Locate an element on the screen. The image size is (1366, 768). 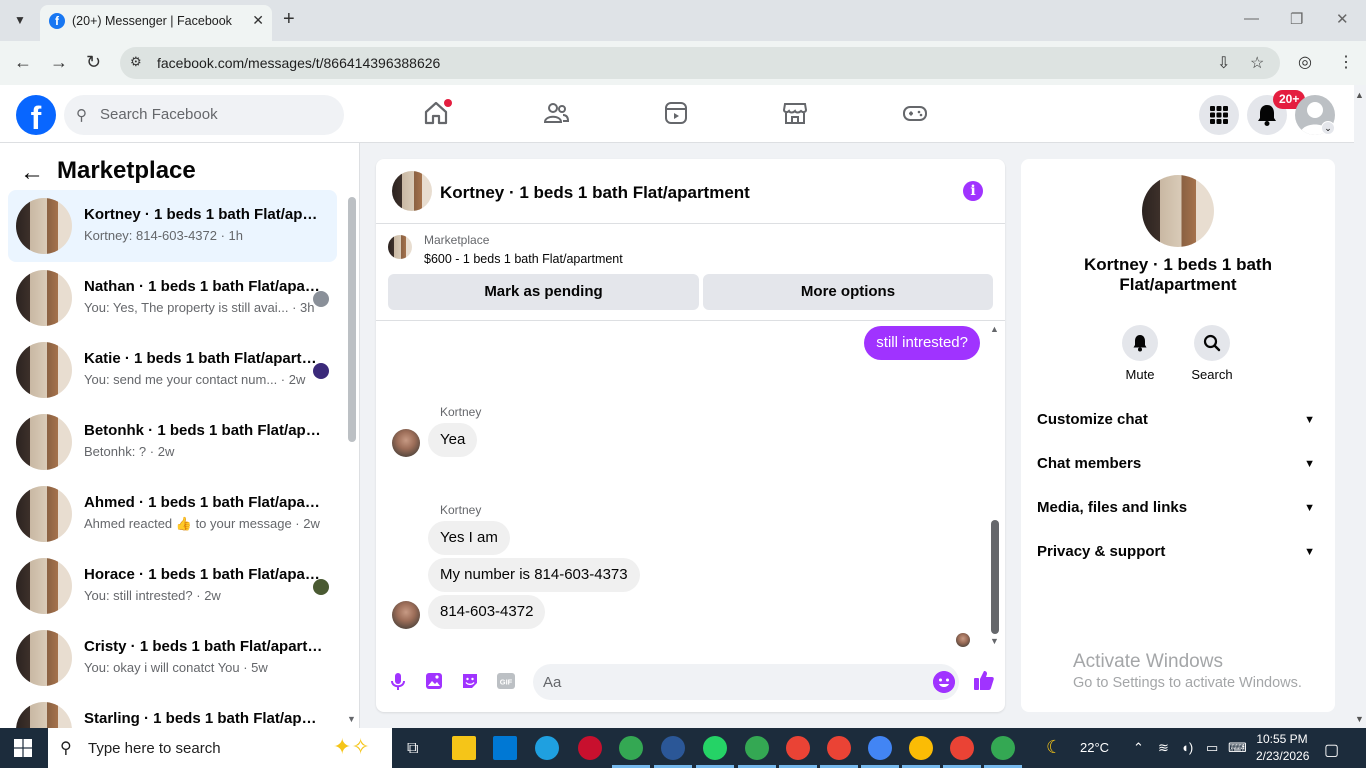
listing-price: $600 - 1 beds 1 bath Flat/apartment is located at coordinates (523, 259).